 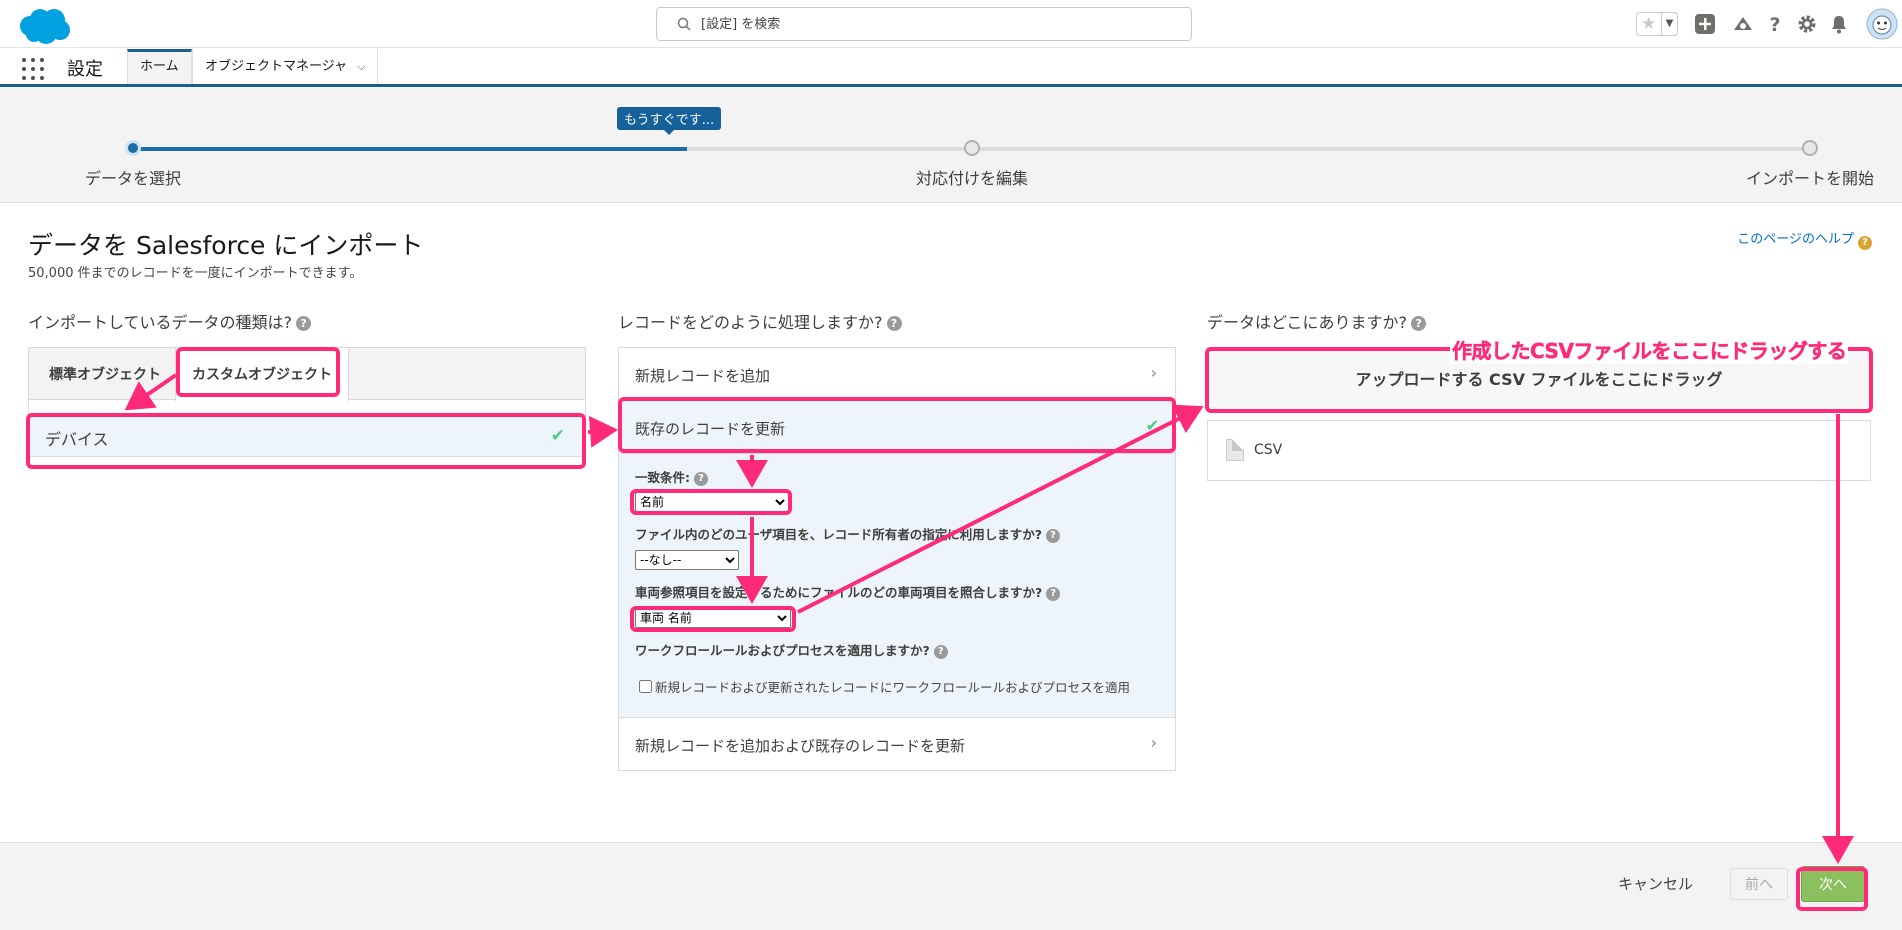 What do you see at coordinates (1235, 450) in the screenshot?
I see `file-icon` at bounding box center [1235, 450].